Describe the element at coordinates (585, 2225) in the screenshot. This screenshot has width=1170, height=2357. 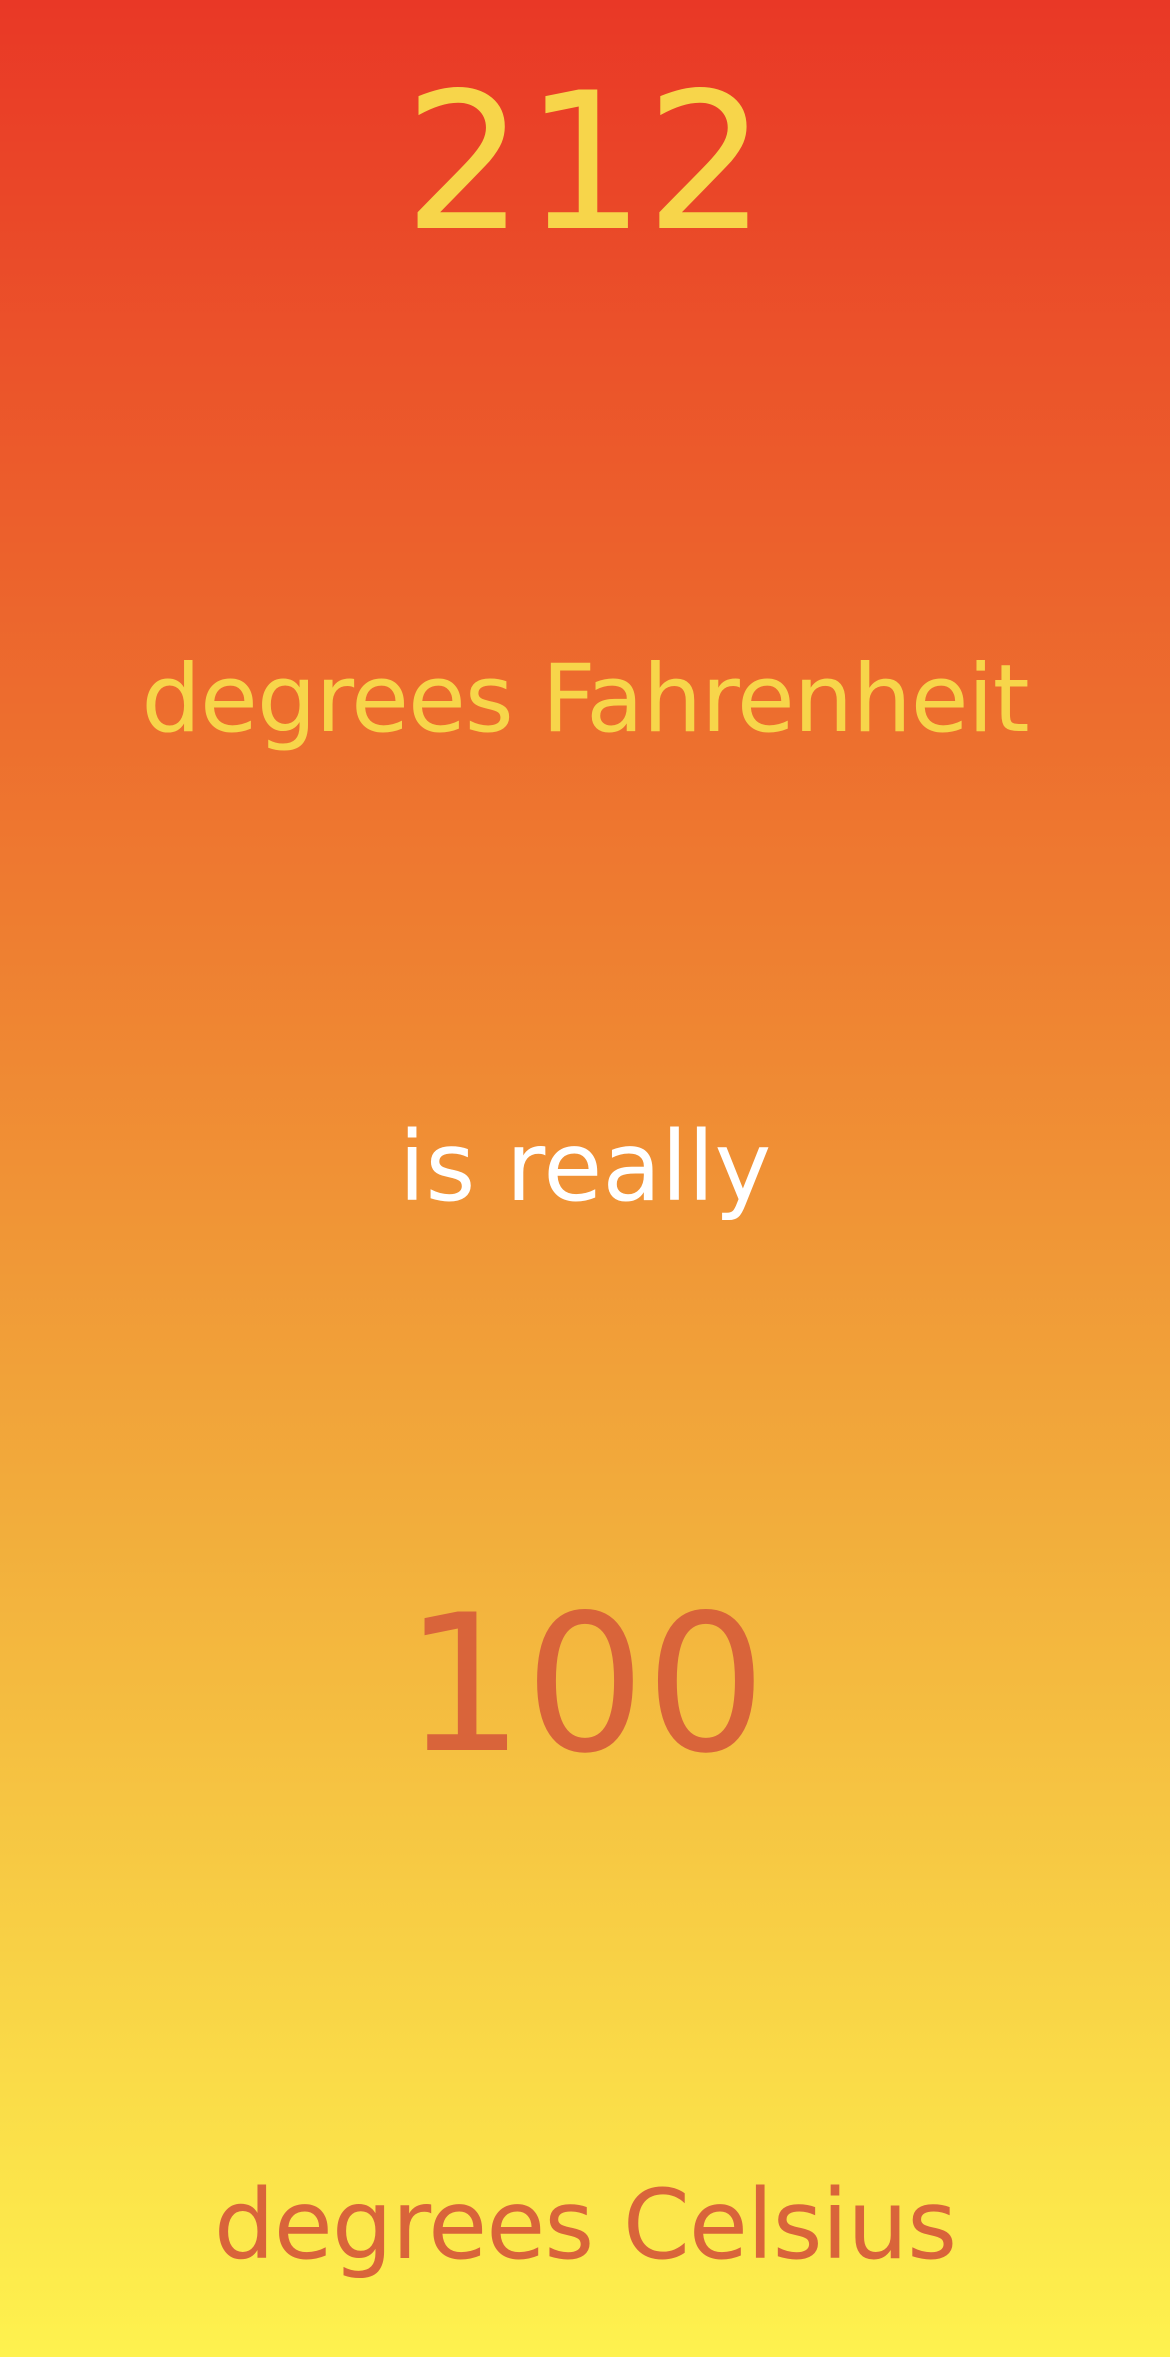
I see `celsius-unit-label: degrees Celsius` at that location.